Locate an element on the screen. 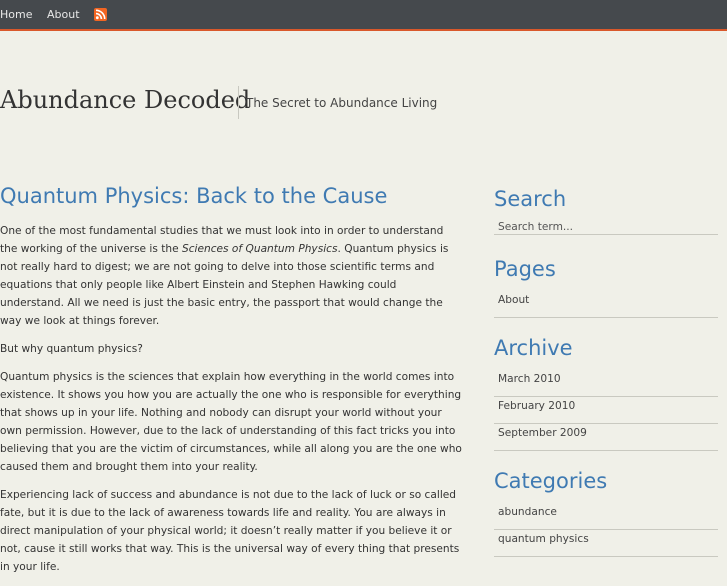  post-paragraph-2: But why quantum physics? is located at coordinates (71, 349).